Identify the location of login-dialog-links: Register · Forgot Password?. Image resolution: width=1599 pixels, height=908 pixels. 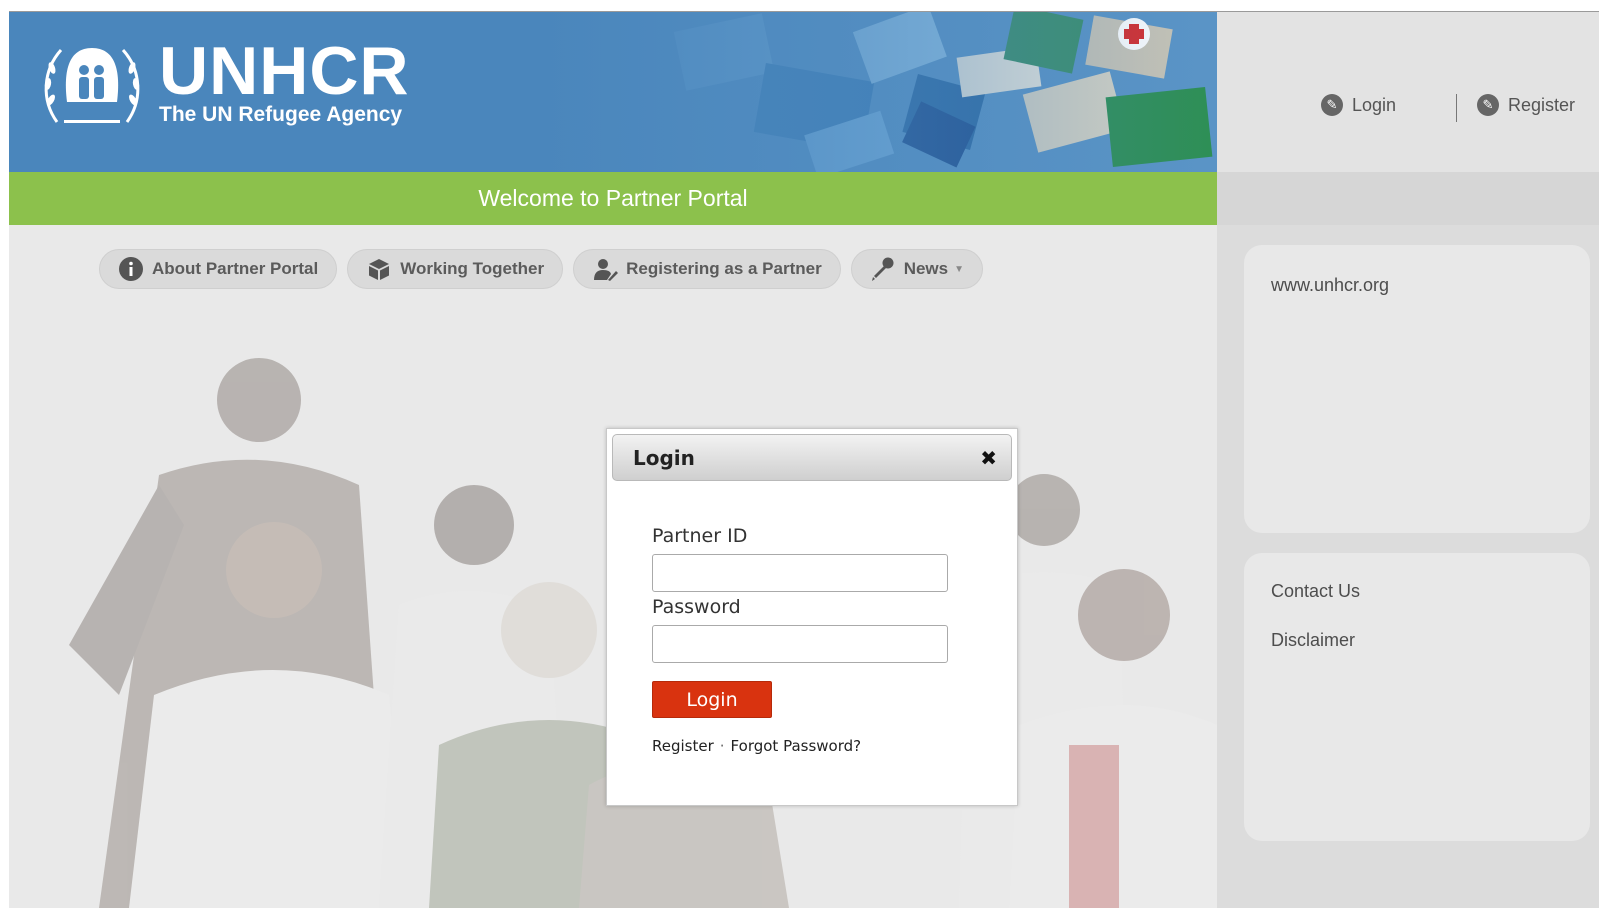
(756, 746).